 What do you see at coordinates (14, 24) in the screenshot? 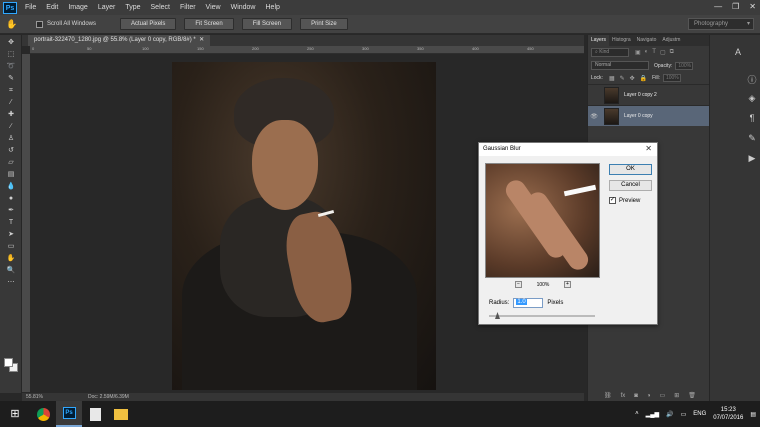
I see `hand-tool-icon: ✋` at bounding box center [14, 24].